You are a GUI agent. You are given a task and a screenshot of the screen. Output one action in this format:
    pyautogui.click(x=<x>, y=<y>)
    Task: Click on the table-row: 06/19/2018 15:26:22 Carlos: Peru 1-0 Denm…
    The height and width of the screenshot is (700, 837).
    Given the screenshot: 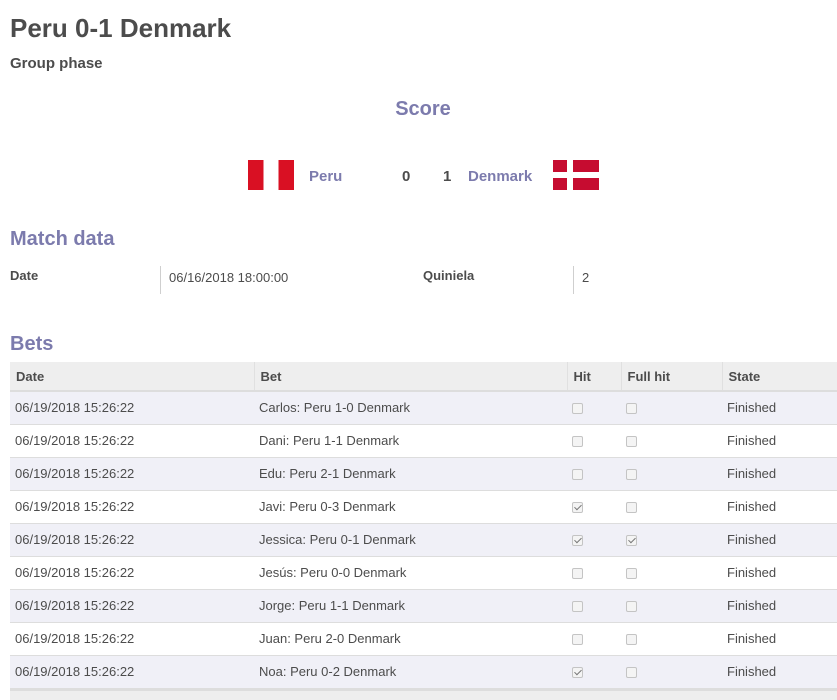 What is the action you would take?
    pyautogui.click(x=423, y=408)
    